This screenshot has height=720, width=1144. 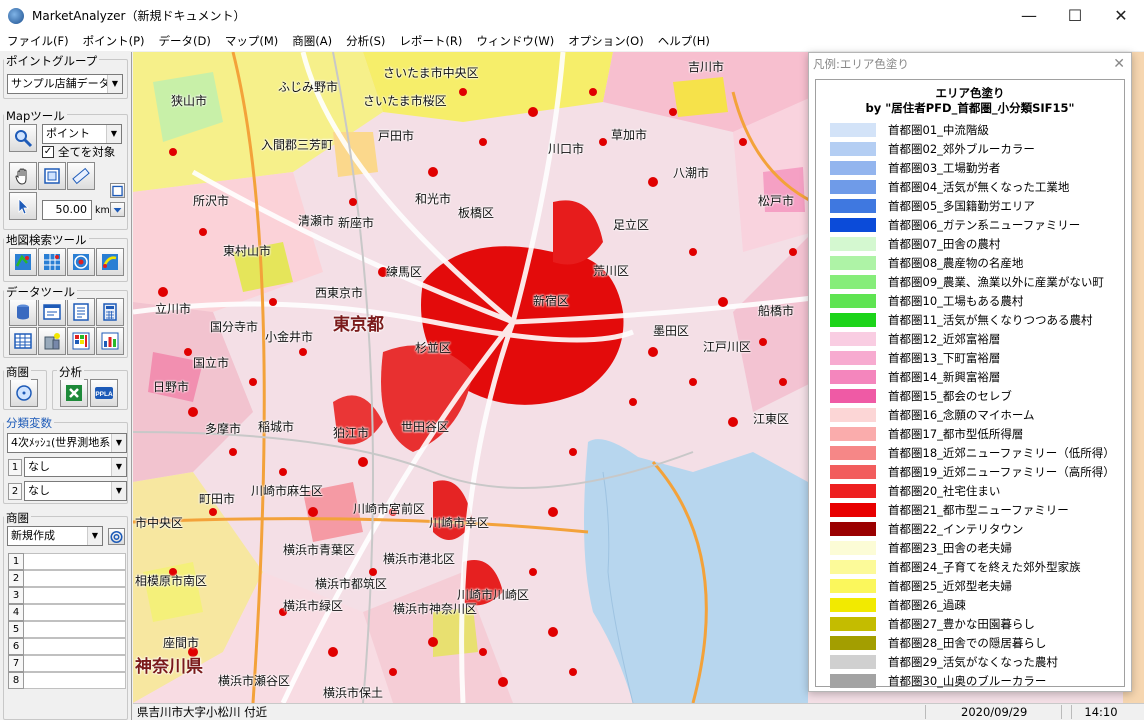 What do you see at coordinates (78, 152) in the screenshot?
I see `select-all-checkbox: ✓ 全てを対象` at bounding box center [78, 152].